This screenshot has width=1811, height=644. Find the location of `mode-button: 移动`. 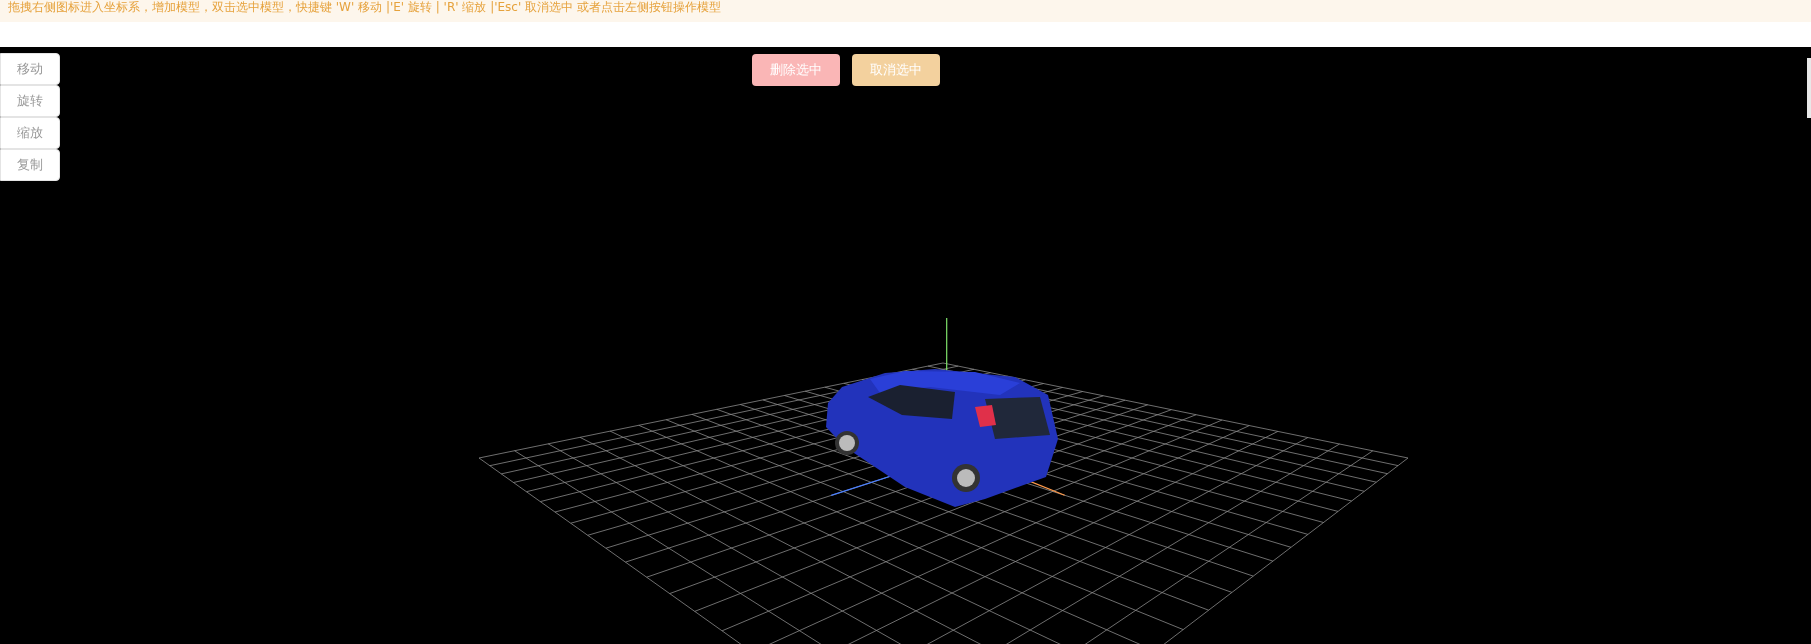

mode-button: 移动 is located at coordinates (30, 69).